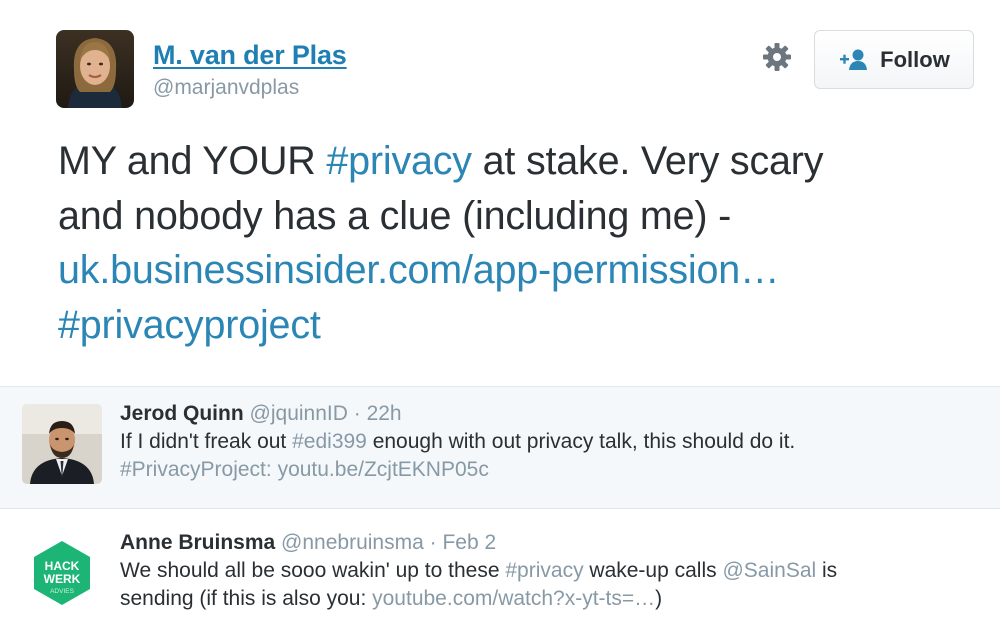 This screenshot has width=1000, height=639. What do you see at coordinates (182, 413) in the screenshot?
I see `reply-author-name: Jerod Quinn` at bounding box center [182, 413].